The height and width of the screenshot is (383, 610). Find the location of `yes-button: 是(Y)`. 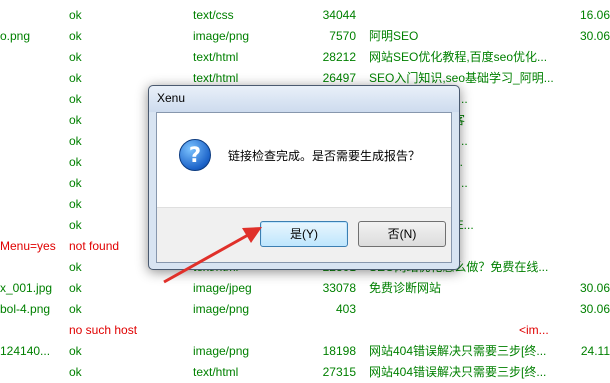

yes-button: 是(Y) is located at coordinates (304, 234).